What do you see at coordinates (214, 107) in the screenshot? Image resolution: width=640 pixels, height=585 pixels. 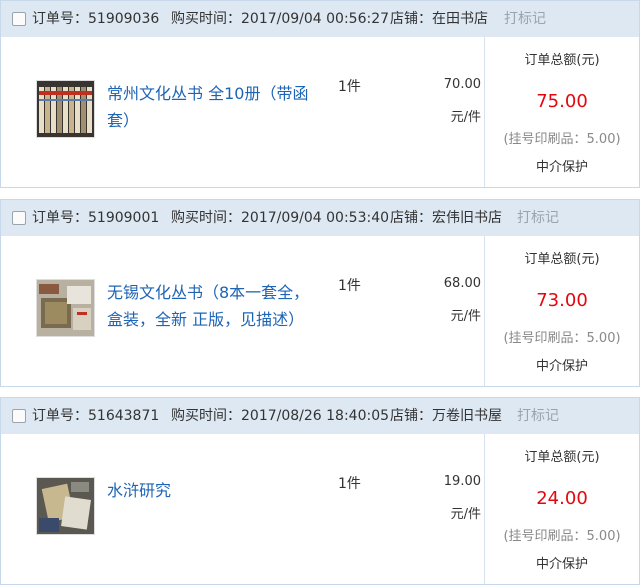 I see `item-title-link: 常州文化丛书 全10册（带函套）` at bounding box center [214, 107].